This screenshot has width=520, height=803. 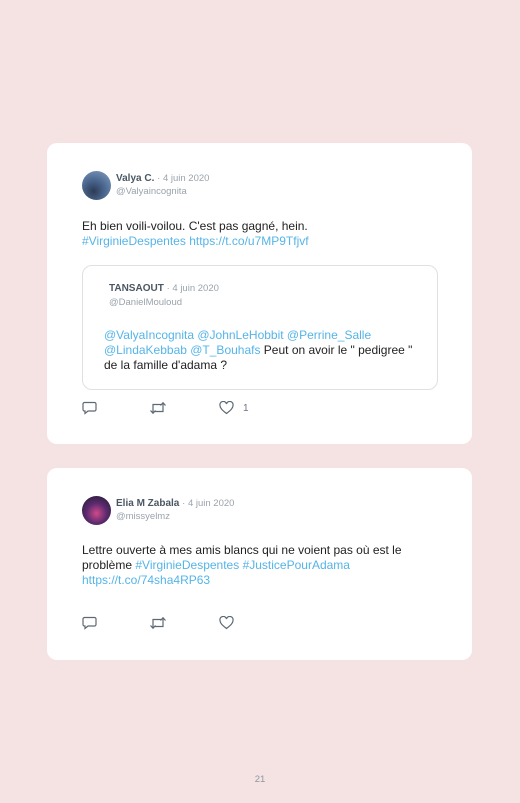 I want to click on like-count: 1, so click(x=246, y=408).